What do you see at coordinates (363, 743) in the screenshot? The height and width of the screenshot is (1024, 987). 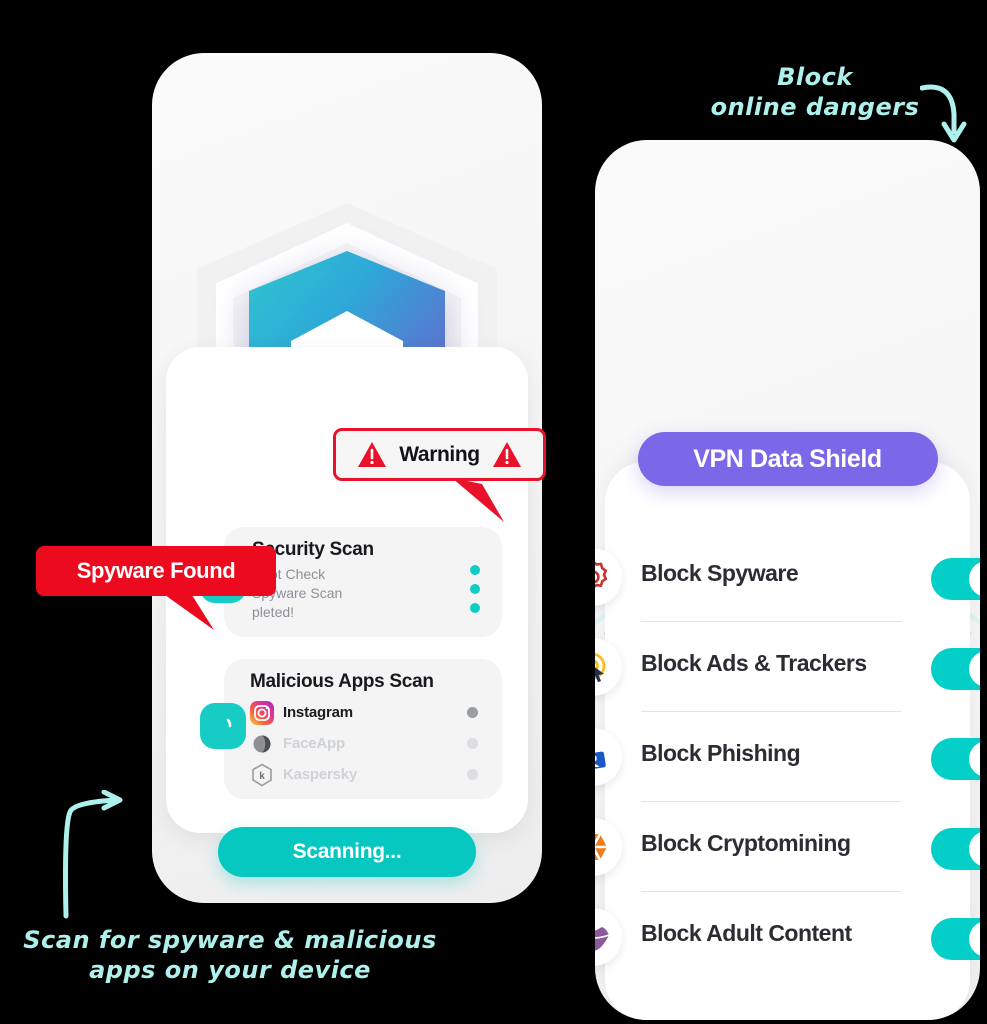 I see `list-item: FaceApp` at bounding box center [363, 743].